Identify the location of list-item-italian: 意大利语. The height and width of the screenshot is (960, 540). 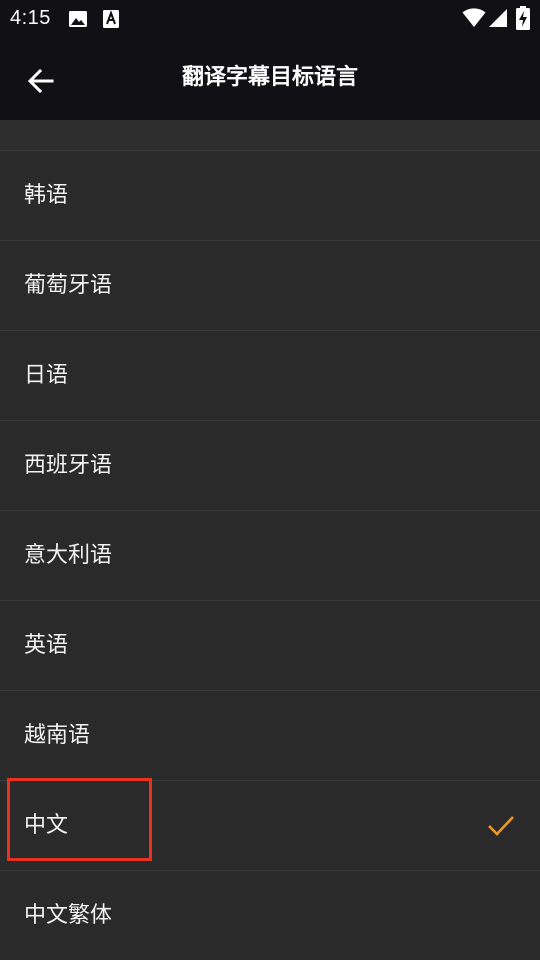
(270, 555).